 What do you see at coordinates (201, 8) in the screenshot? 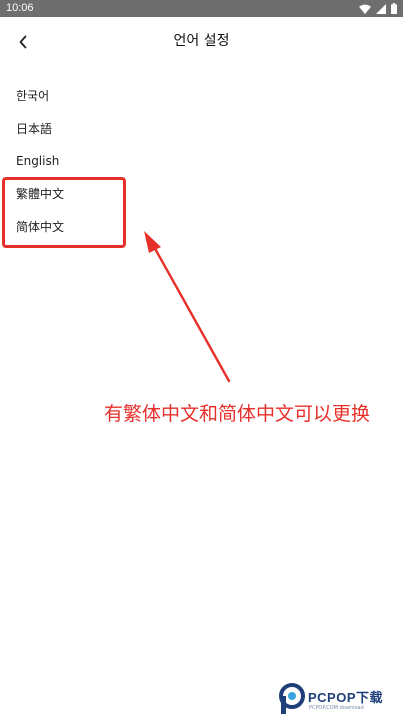
I see `status-bar: 10:06` at bounding box center [201, 8].